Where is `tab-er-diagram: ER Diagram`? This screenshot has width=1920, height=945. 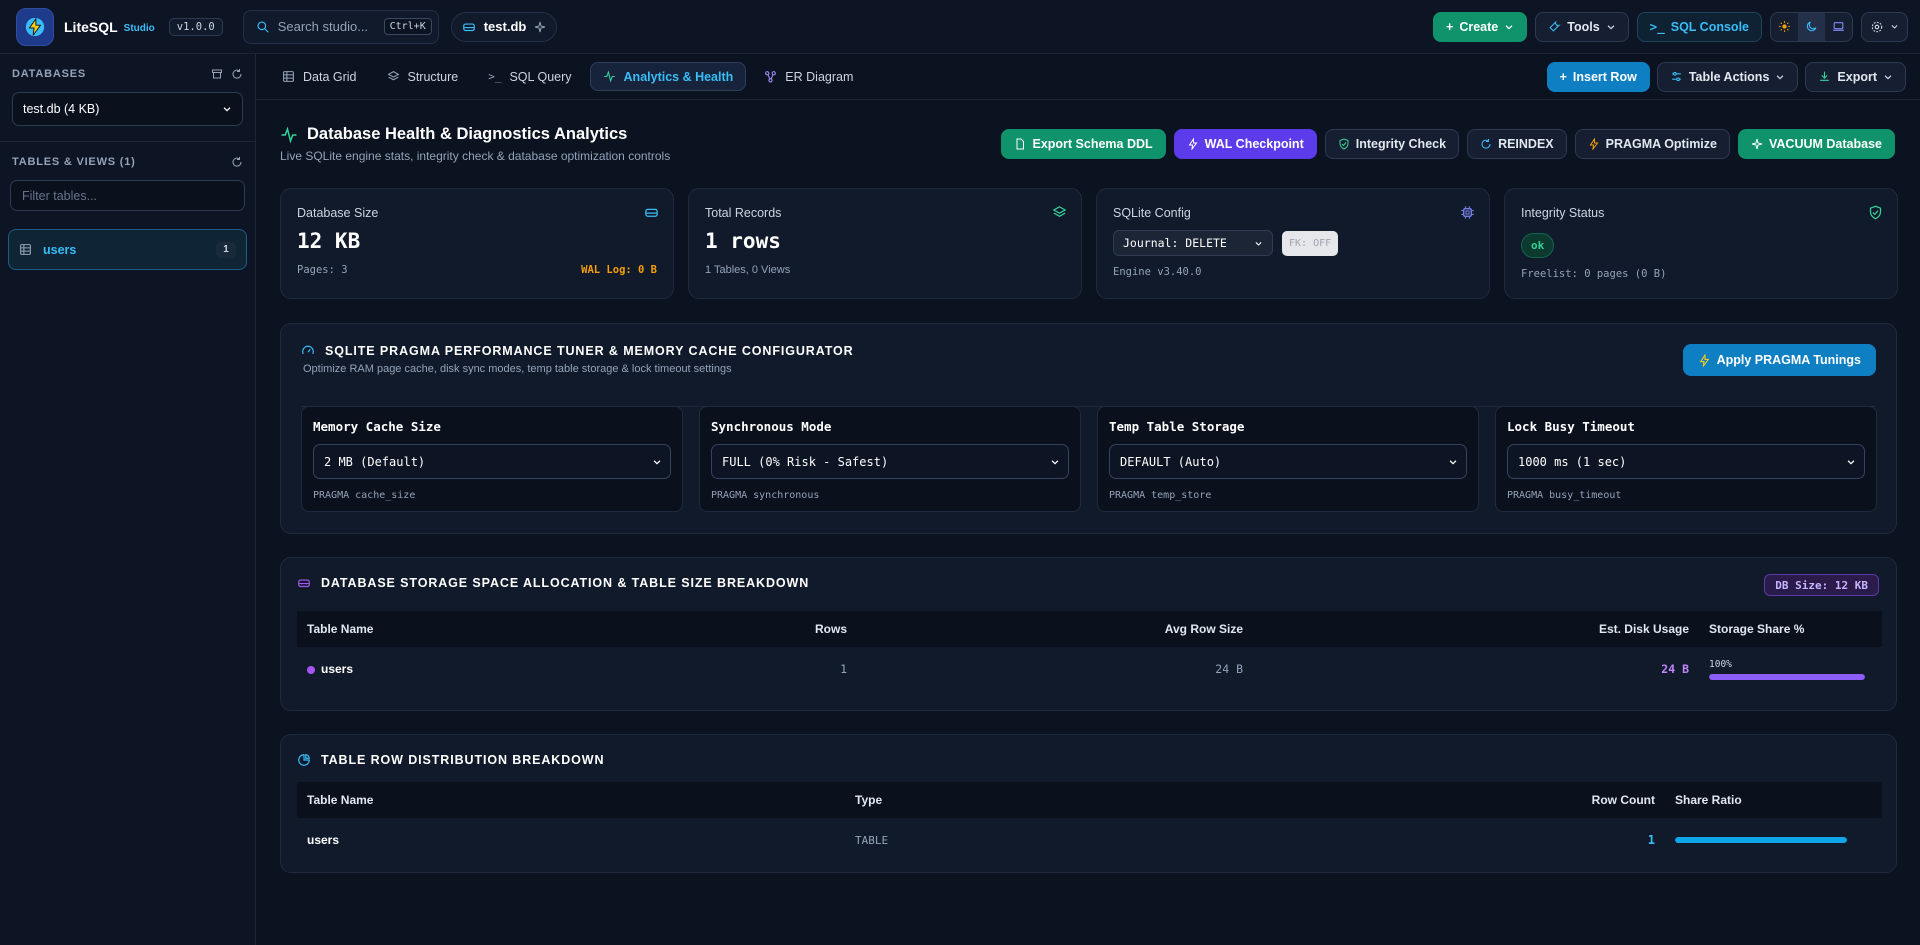
tab-er-diagram: ER Diagram is located at coordinates (808, 76).